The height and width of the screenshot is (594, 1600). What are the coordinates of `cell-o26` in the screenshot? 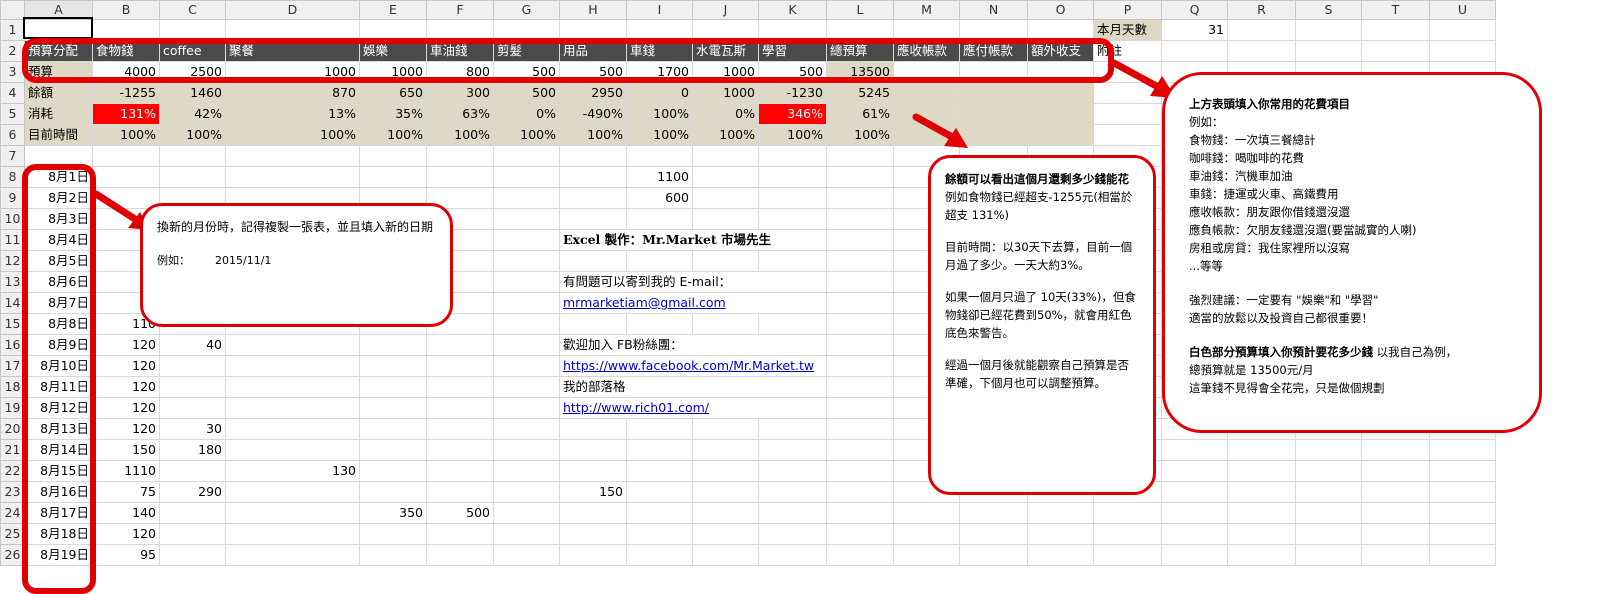 It's located at (1060, 555).